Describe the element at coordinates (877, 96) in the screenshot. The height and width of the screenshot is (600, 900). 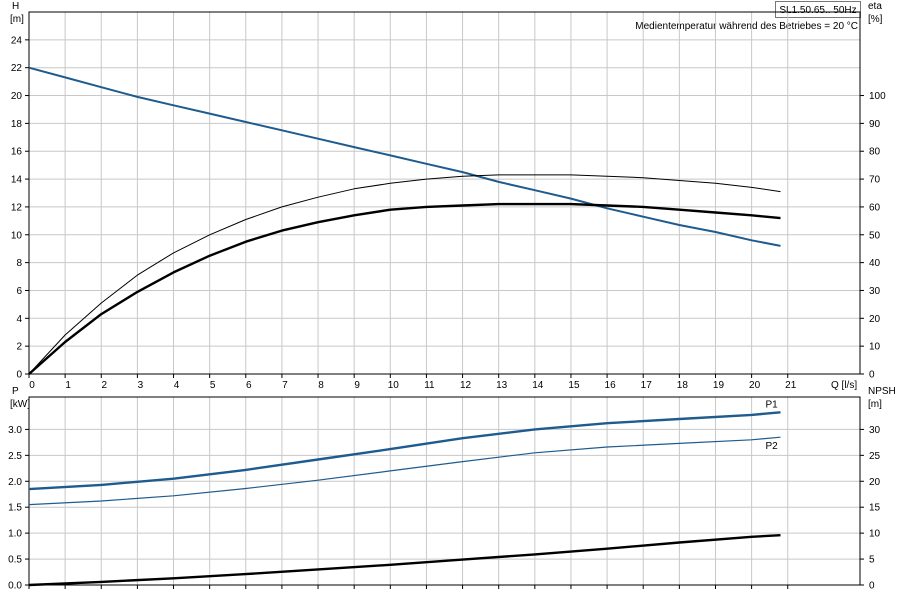
I see `right-tick-label: 100` at that location.